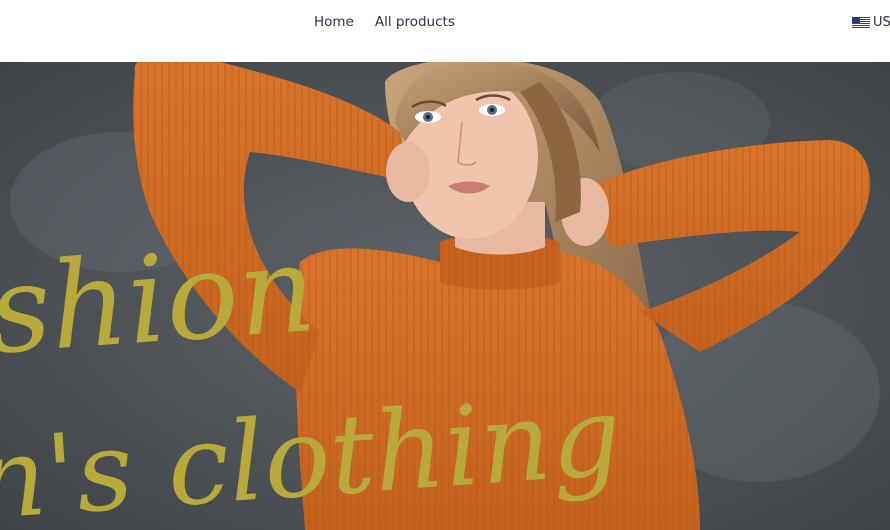 The image size is (890, 530). I want to click on main-nav: Home All products, so click(384, 22).